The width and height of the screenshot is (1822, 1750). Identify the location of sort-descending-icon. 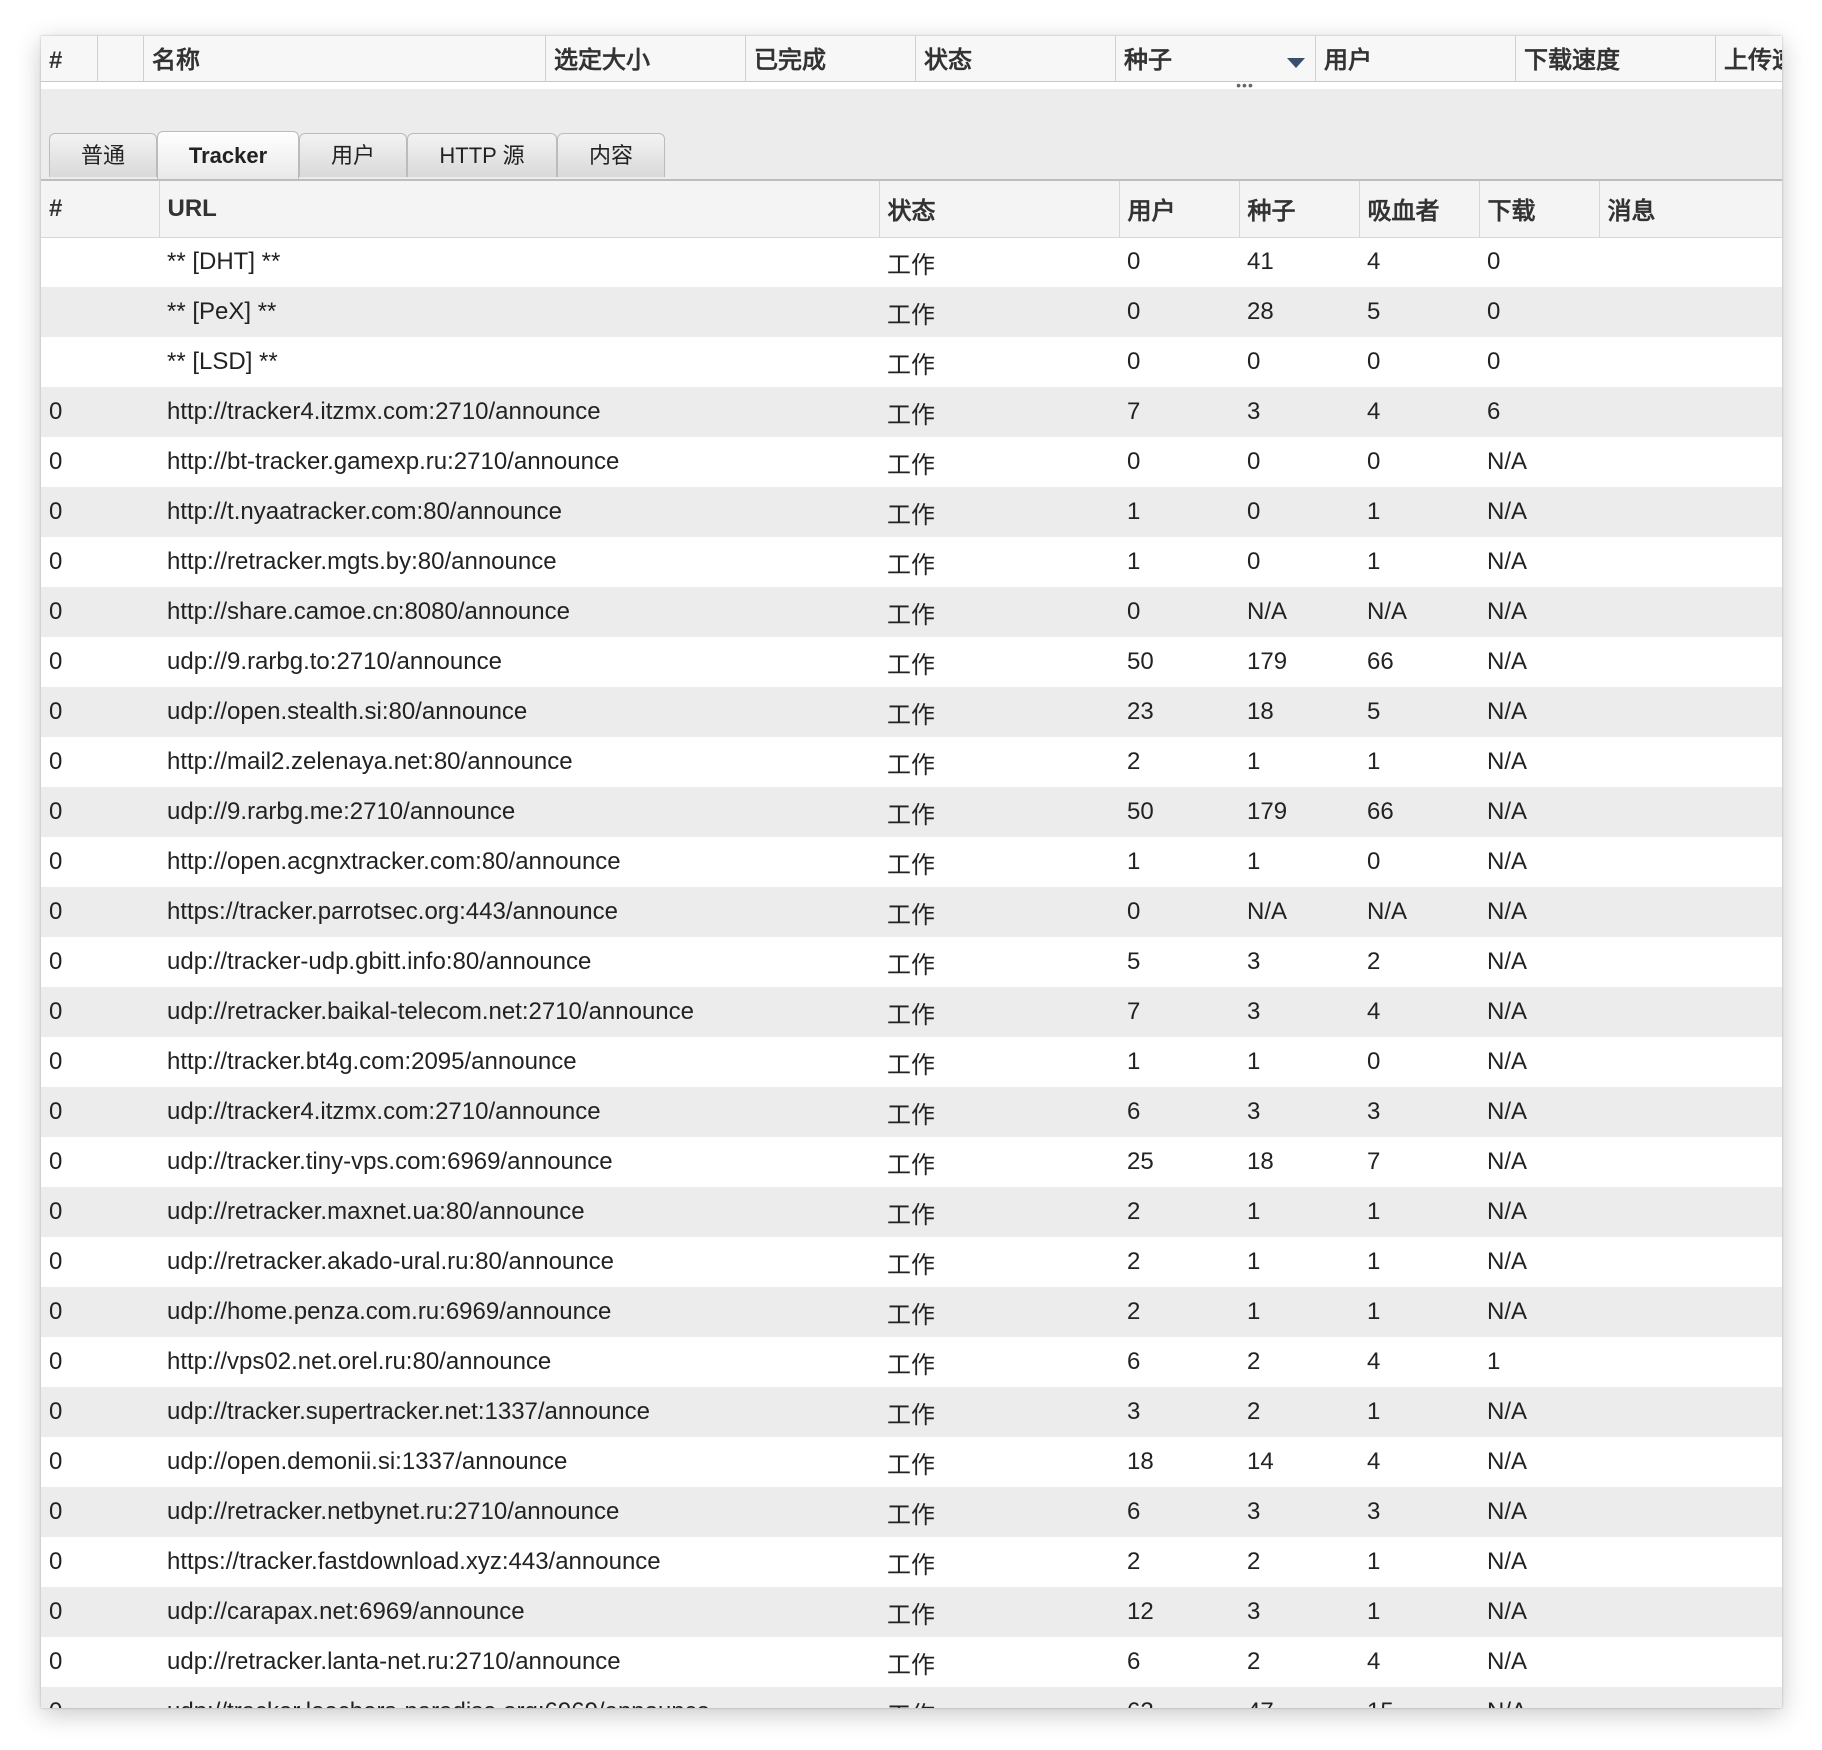
(1296, 63).